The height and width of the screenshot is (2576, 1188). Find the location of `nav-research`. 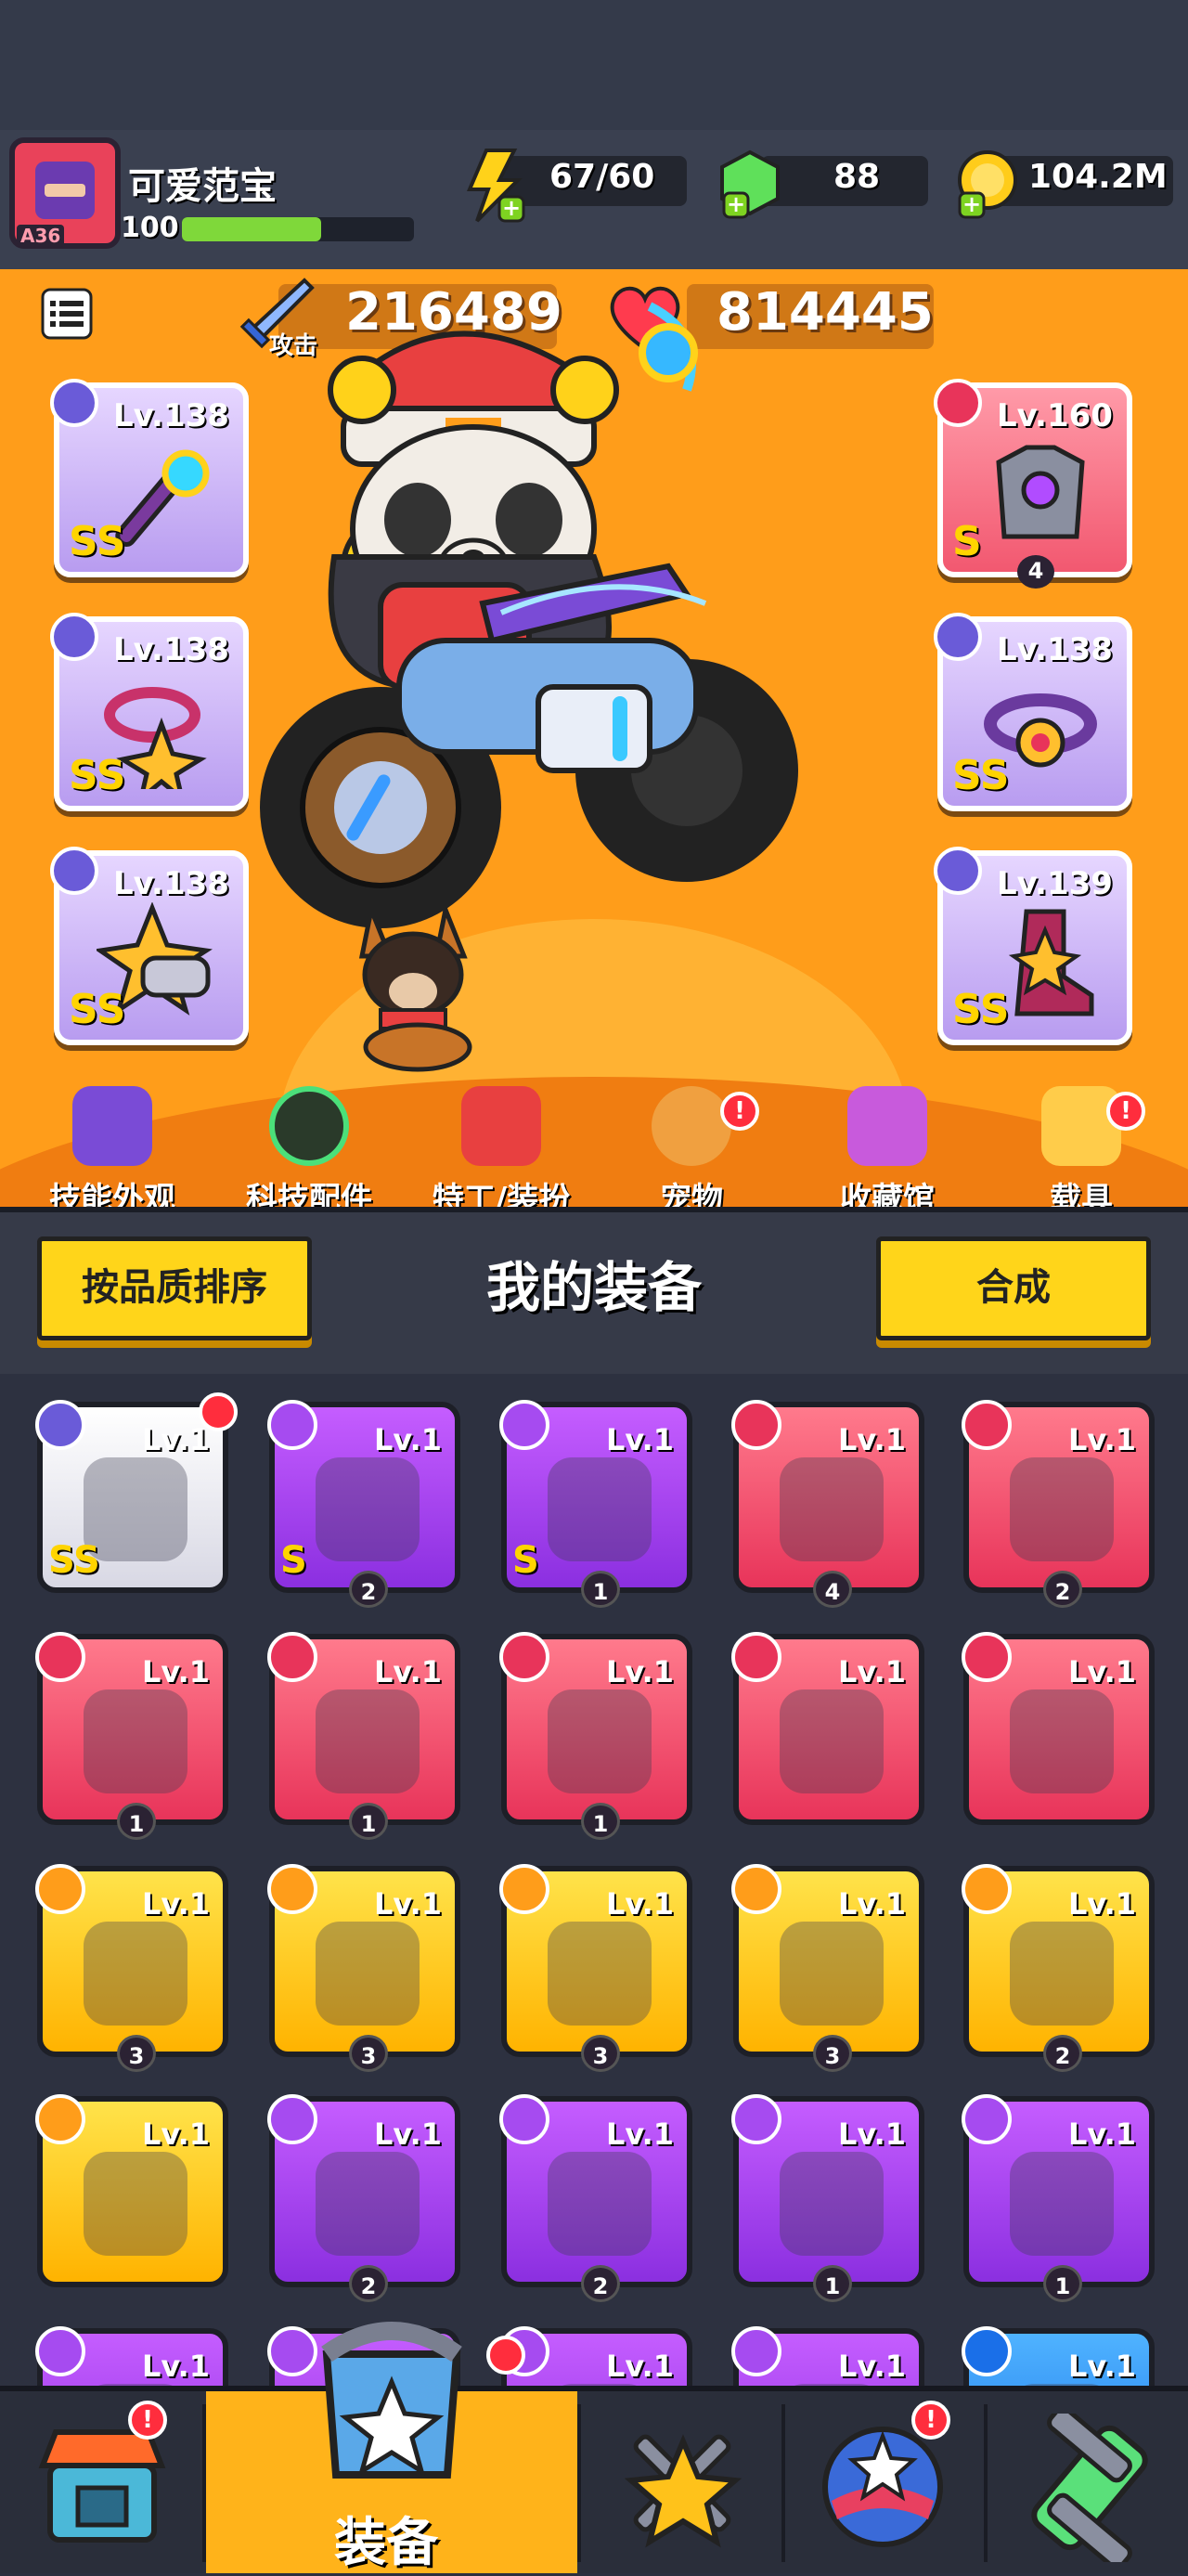

nav-research is located at coordinates (1088, 2482).